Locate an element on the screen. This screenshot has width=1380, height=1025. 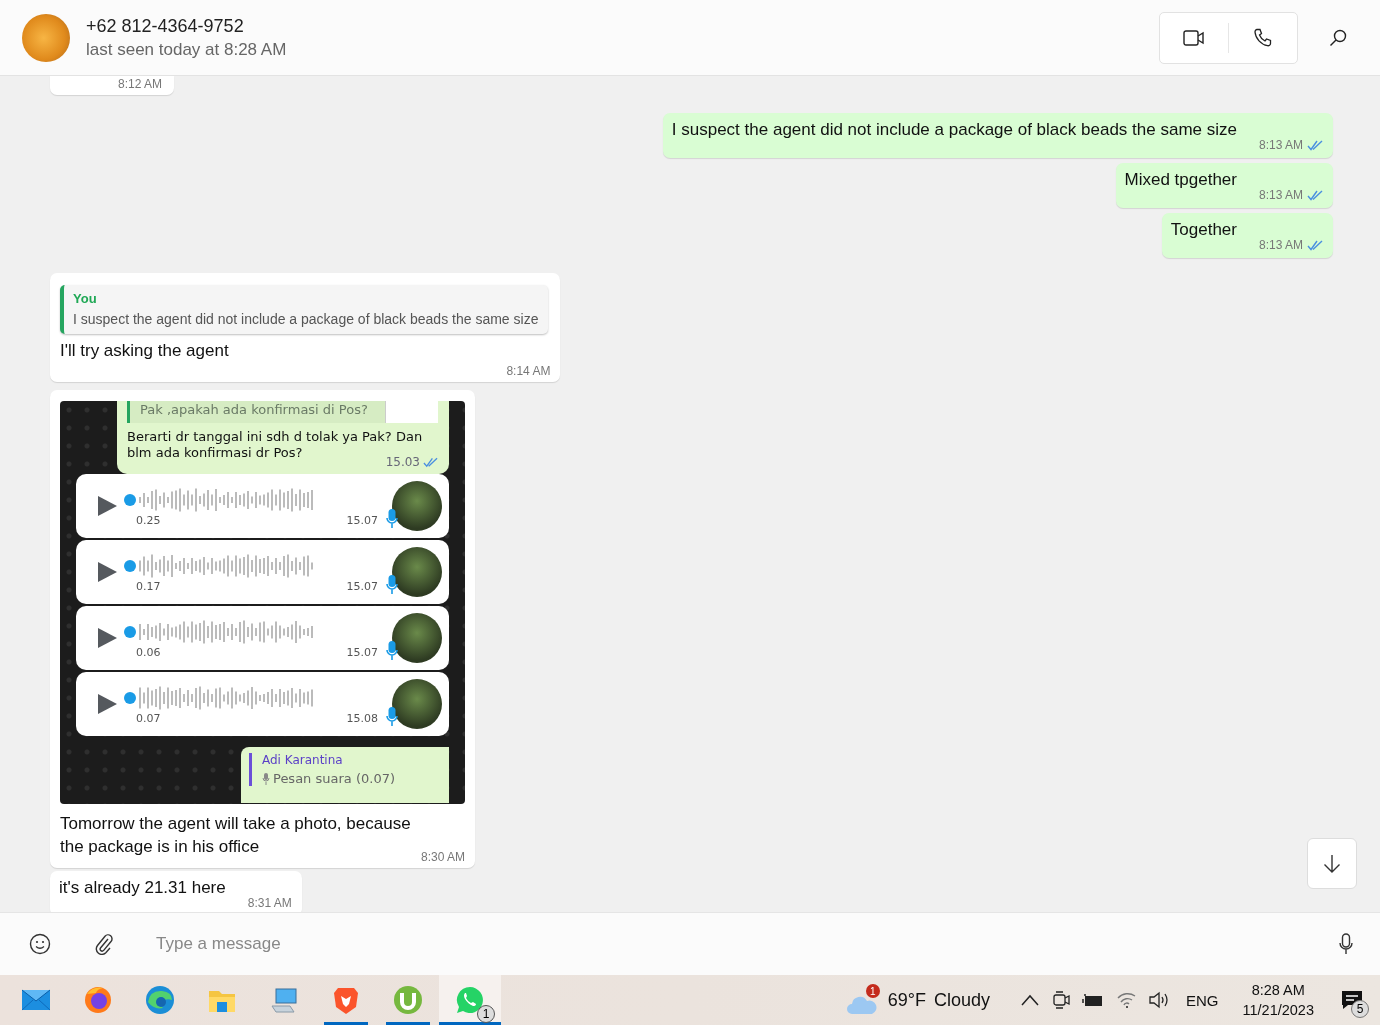
weather-widget: 1 69°F Cloudy is located at coordinates (917, 1000).